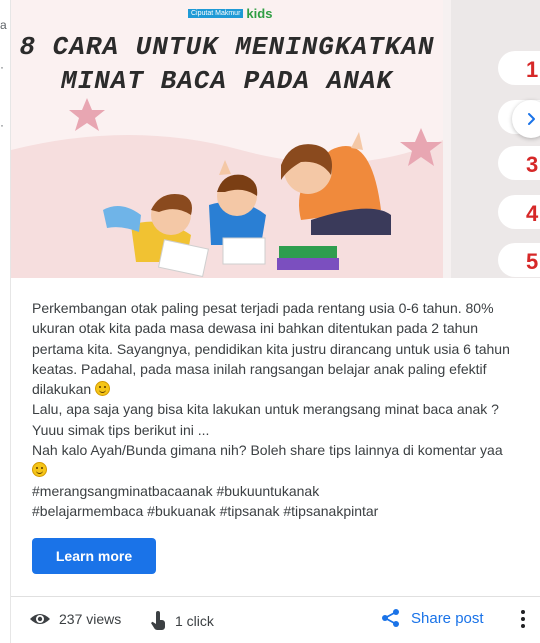 This screenshot has width=540, height=643. Describe the element at coordinates (495, 139) in the screenshot. I see `carousel-slide-next` at that location.